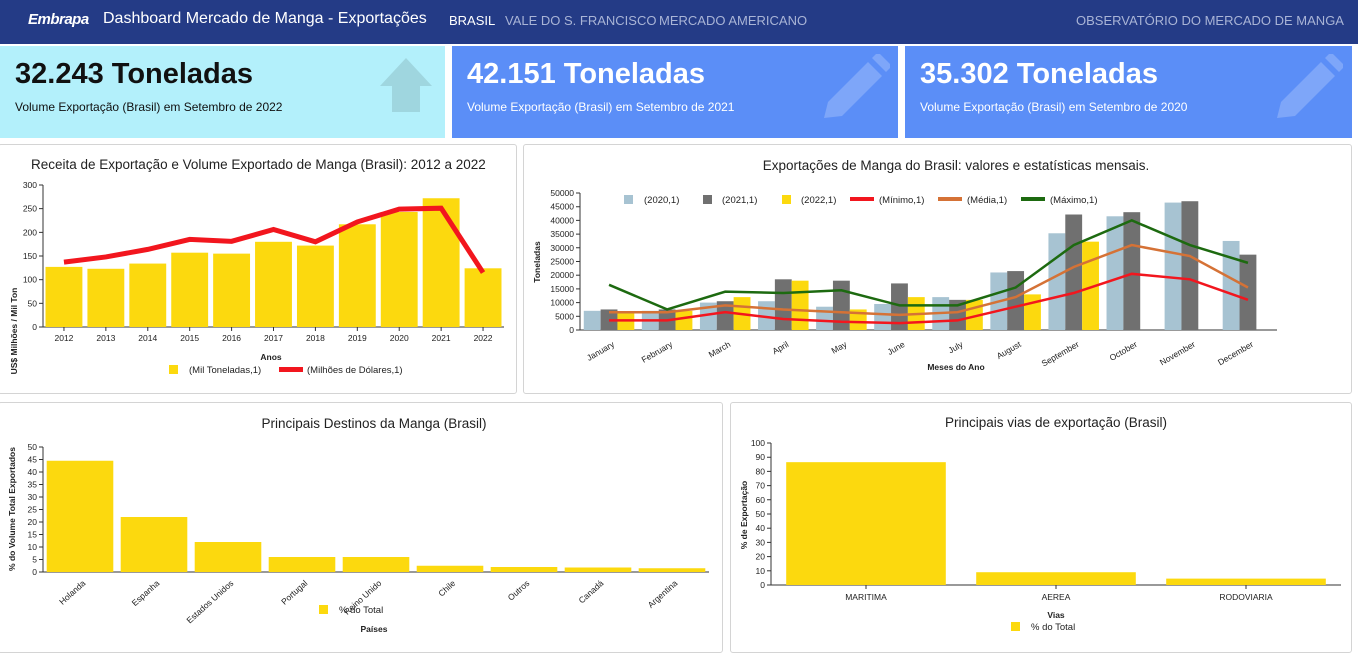 Image resolution: width=1358 pixels, height=655 pixels. I want to click on x-tick-label: 2015, so click(189, 338).